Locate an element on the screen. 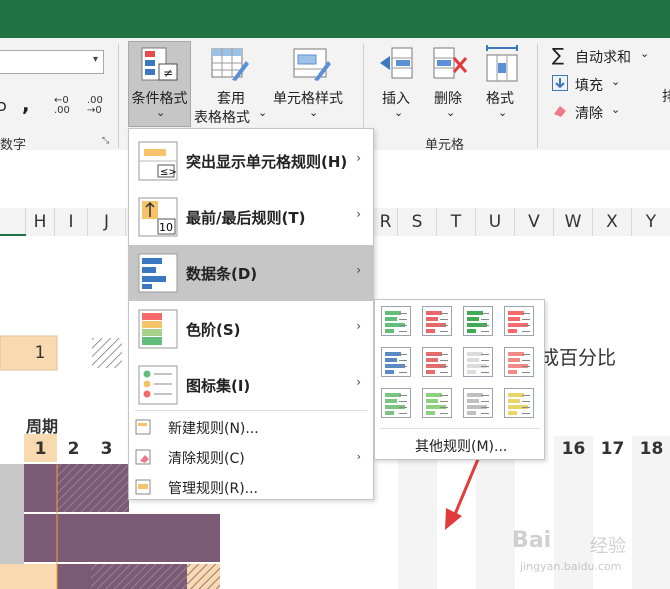 The width and height of the screenshot is (670, 589). menu-item-label: 突出显示单元格规则(H) is located at coordinates (267, 162).